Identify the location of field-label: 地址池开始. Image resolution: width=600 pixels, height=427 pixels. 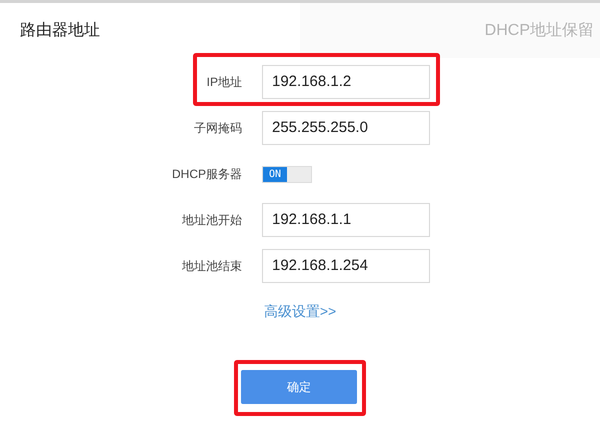
(212, 220).